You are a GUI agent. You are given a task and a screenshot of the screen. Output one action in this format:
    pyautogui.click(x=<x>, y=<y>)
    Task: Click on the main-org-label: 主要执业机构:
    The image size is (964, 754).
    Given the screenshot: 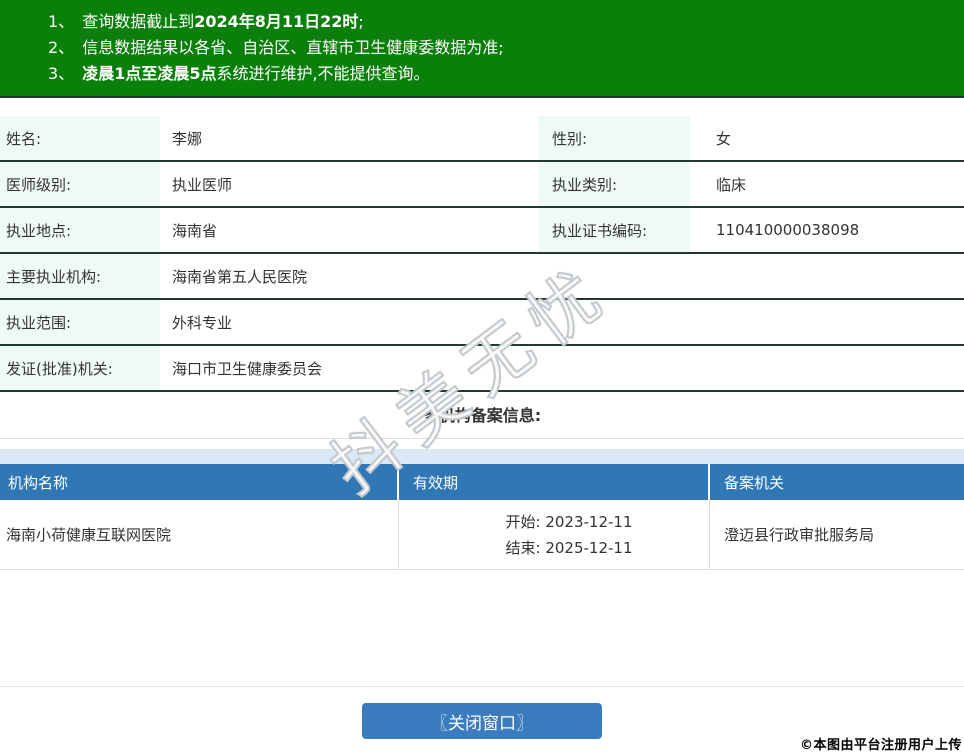 What is the action you would take?
    pyautogui.click(x=80, y=276)
    